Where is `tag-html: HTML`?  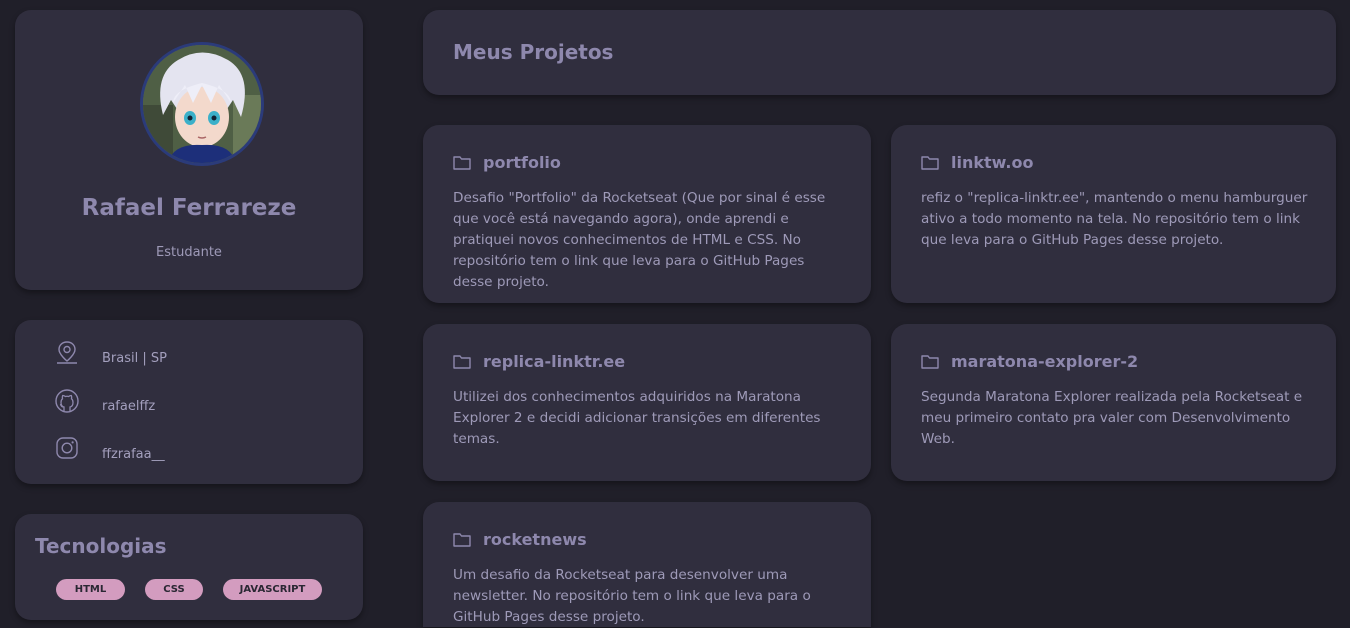 tag-html: HTML is located at coordinates (90, 589).